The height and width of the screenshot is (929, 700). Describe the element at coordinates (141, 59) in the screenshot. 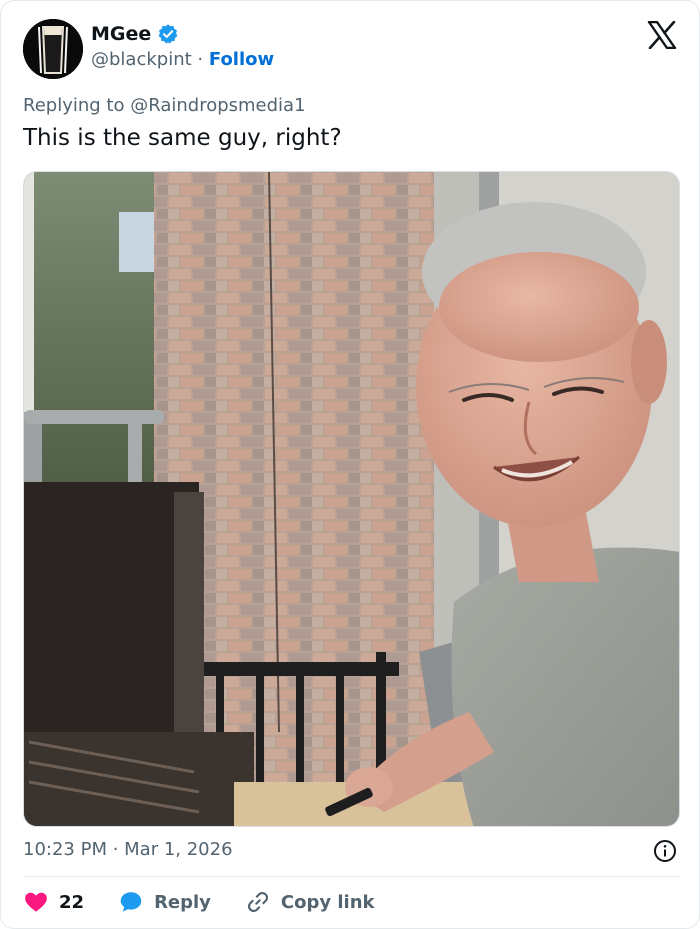

I see `author-handle: @blackpint` at that location.